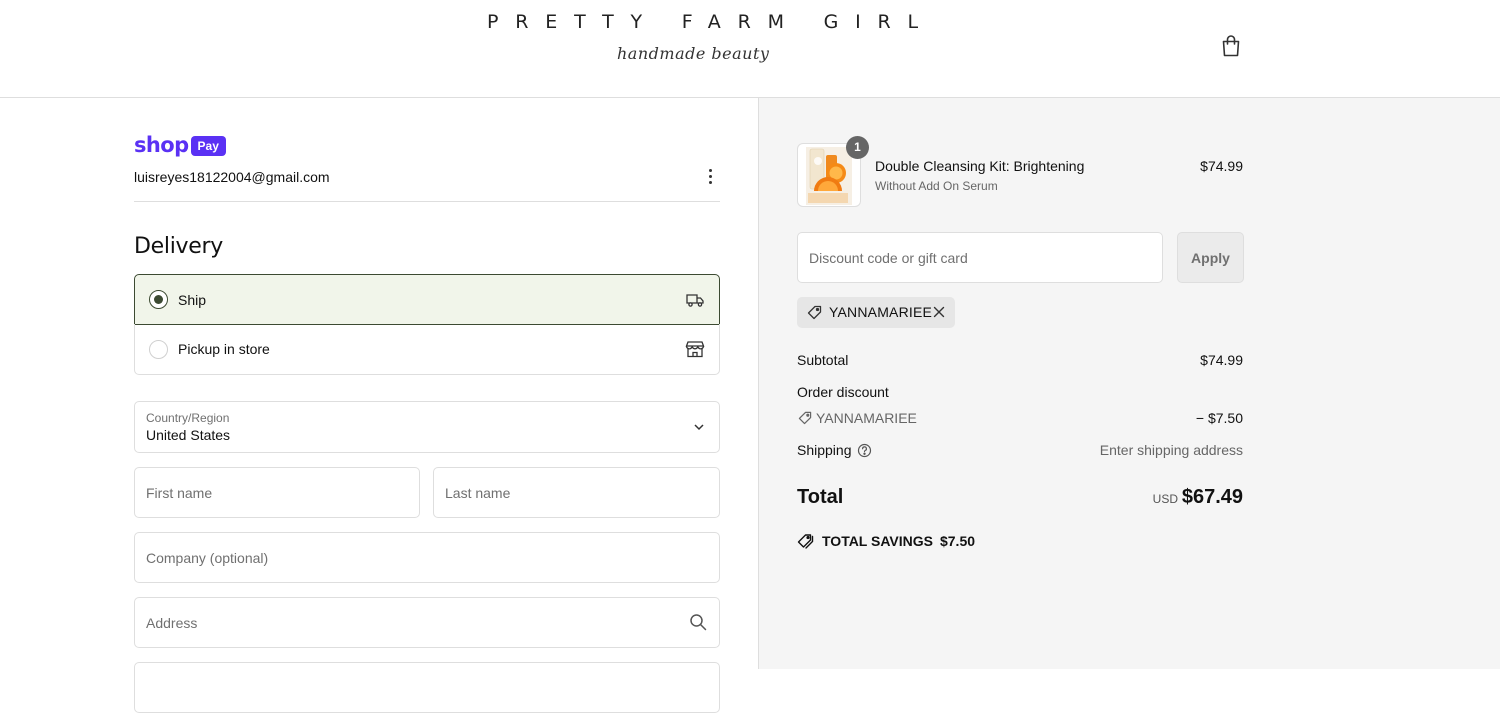 This screenshot has height=713, width=1500. Describe the element at coordinates (188, 435) in the screenshot. I see `country-value: United States` at that location.